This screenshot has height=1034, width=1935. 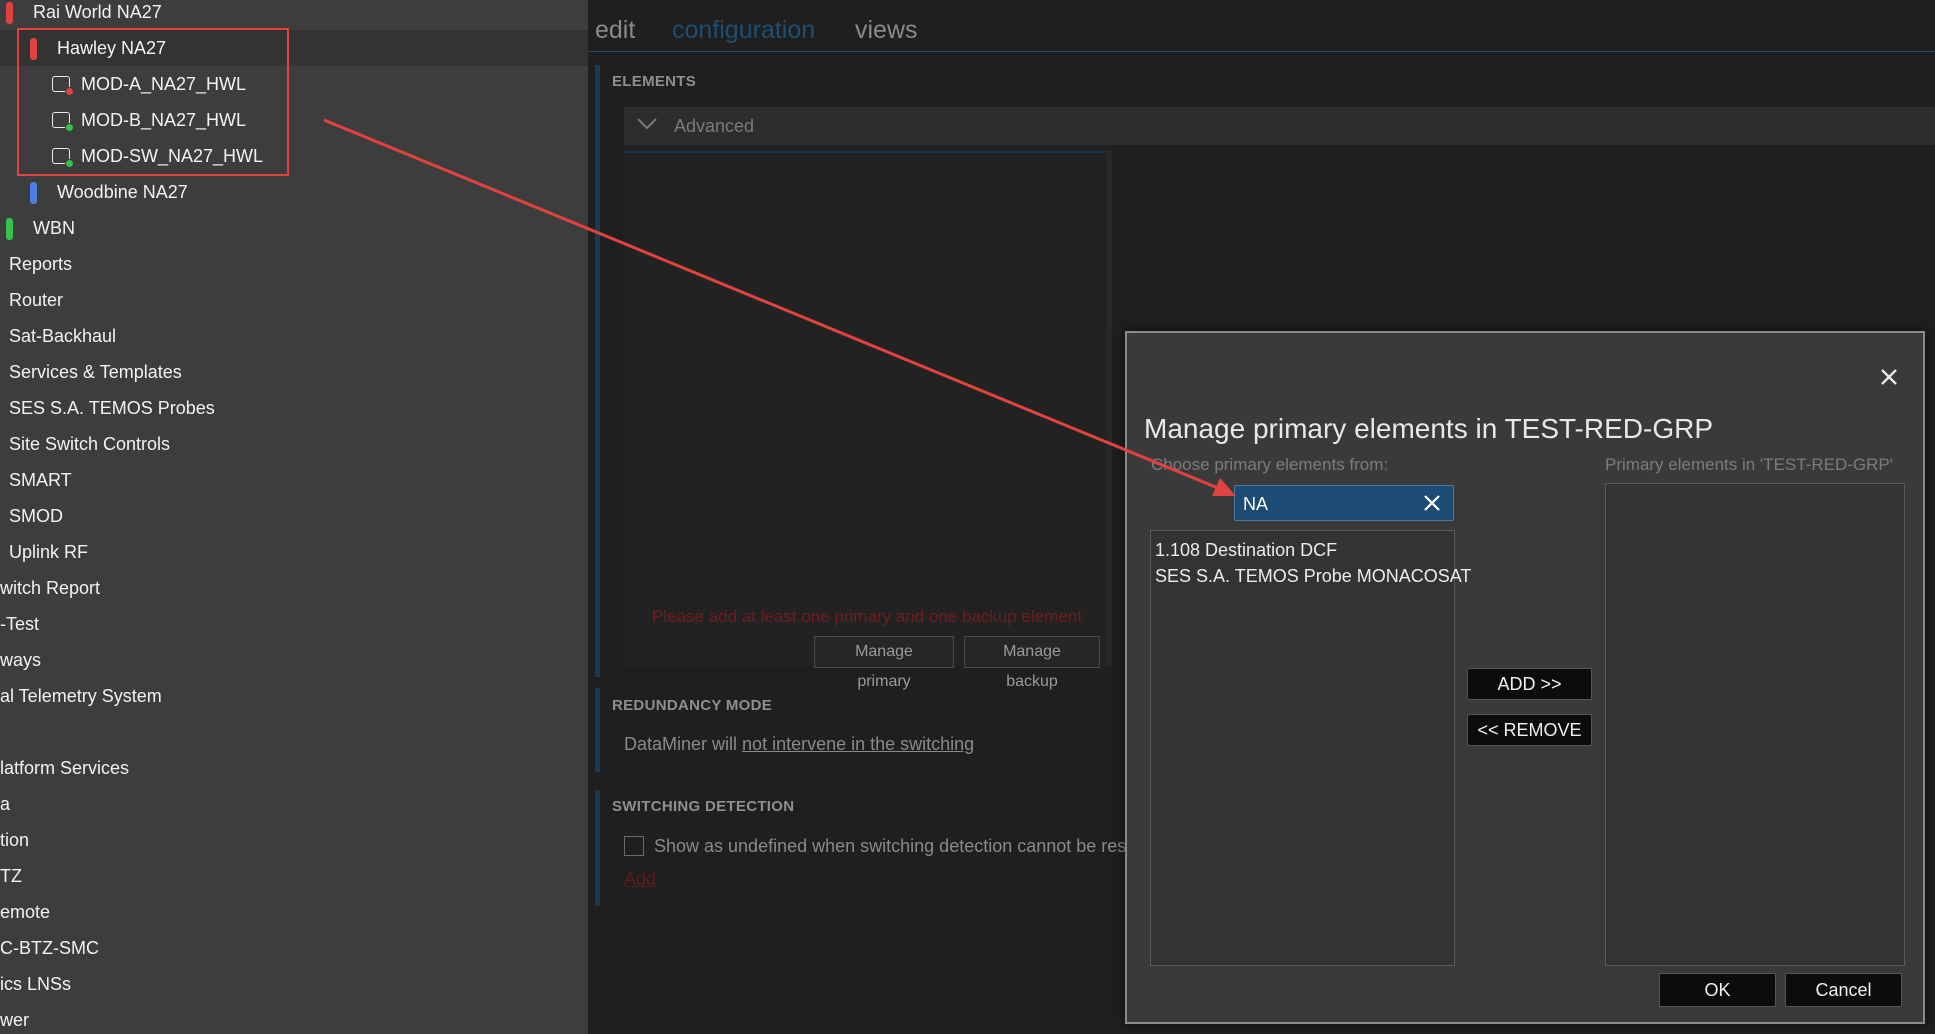 I want to click on tree-item-label: MOD-SW_NA27_HWL, so click(x=172, y=156).